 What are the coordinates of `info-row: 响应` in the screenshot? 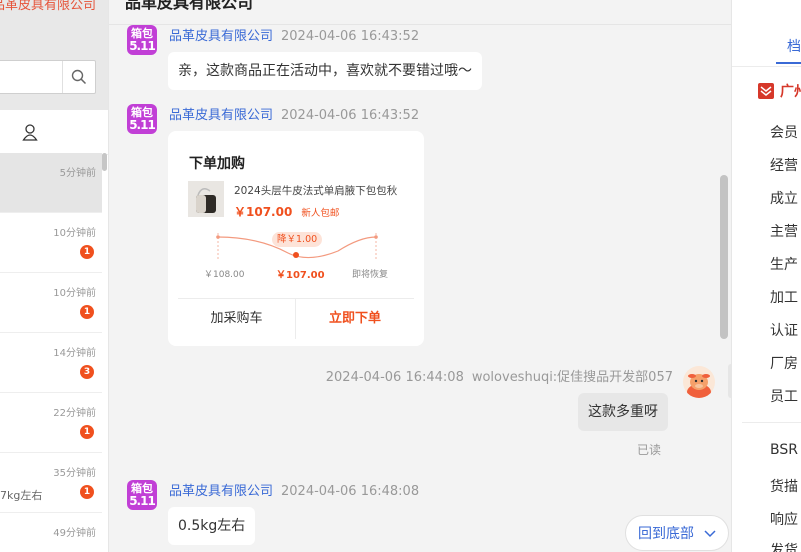 It's located at (784, 520).